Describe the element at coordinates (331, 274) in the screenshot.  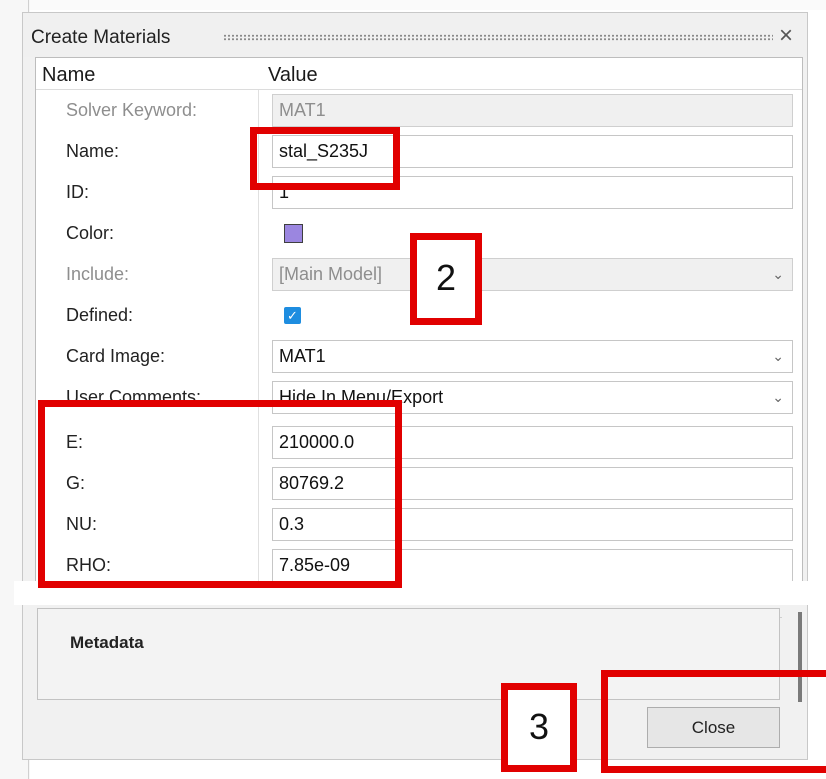
I see `field-value: [Main Model]` at that location.